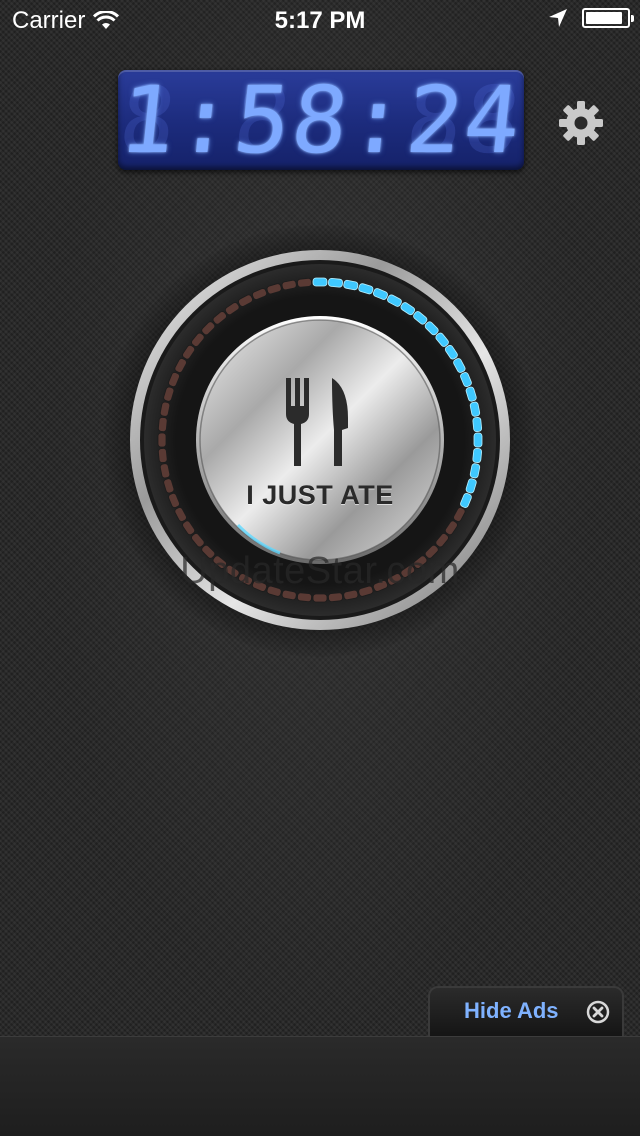  What do you see at coordinates (317, 422) in the screenshot?
I see `fork-knife-icon` at bounding box center [317, 422].